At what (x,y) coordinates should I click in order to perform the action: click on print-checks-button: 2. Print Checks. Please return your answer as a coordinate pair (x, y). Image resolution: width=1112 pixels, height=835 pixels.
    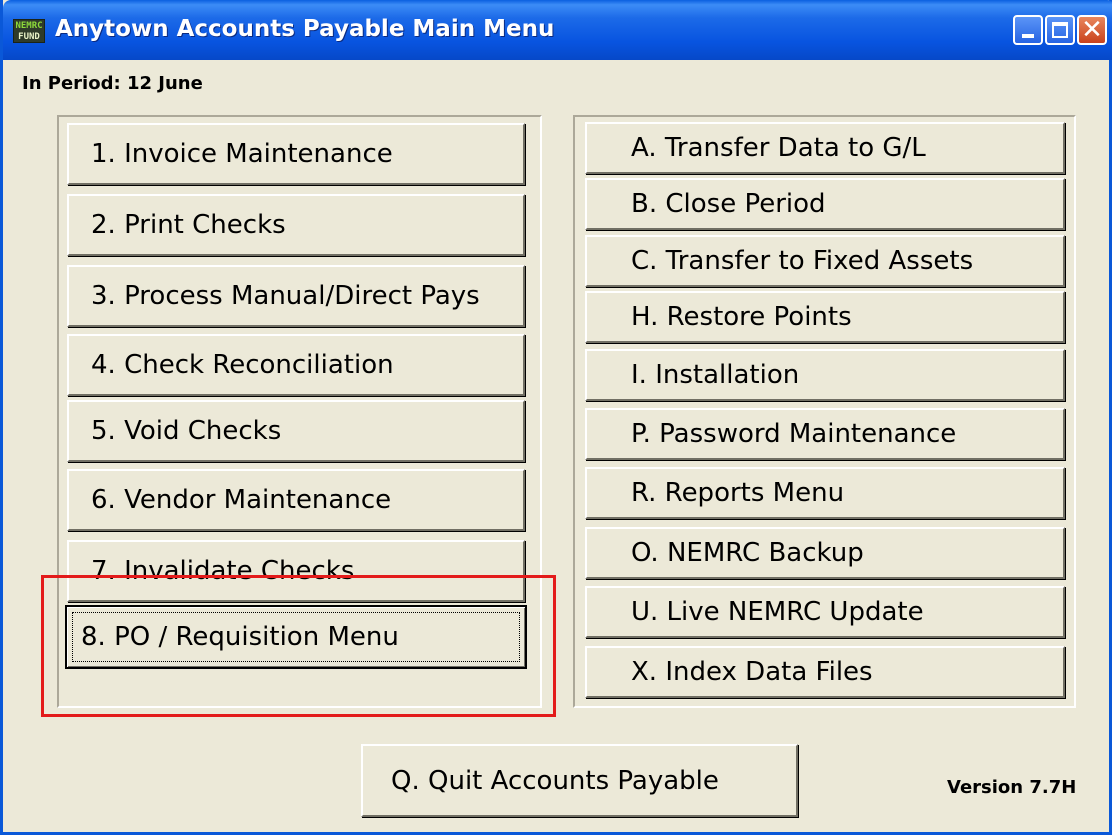
    Looking at the image, I should click on (296, 225).